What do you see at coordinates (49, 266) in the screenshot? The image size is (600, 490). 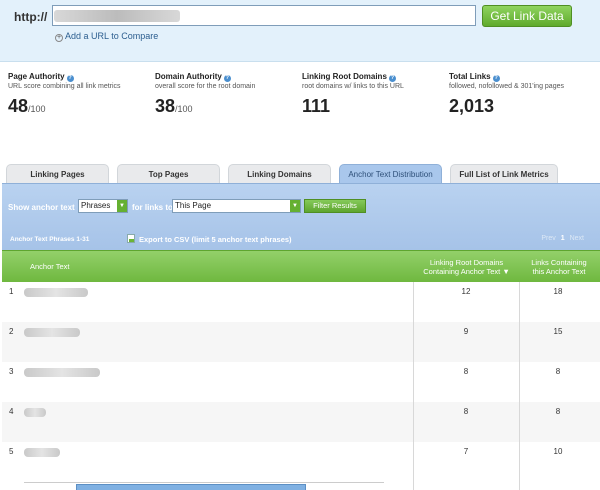 I see `column-header-anchor-text: Anchor Text` at bounding box center [49, 266].